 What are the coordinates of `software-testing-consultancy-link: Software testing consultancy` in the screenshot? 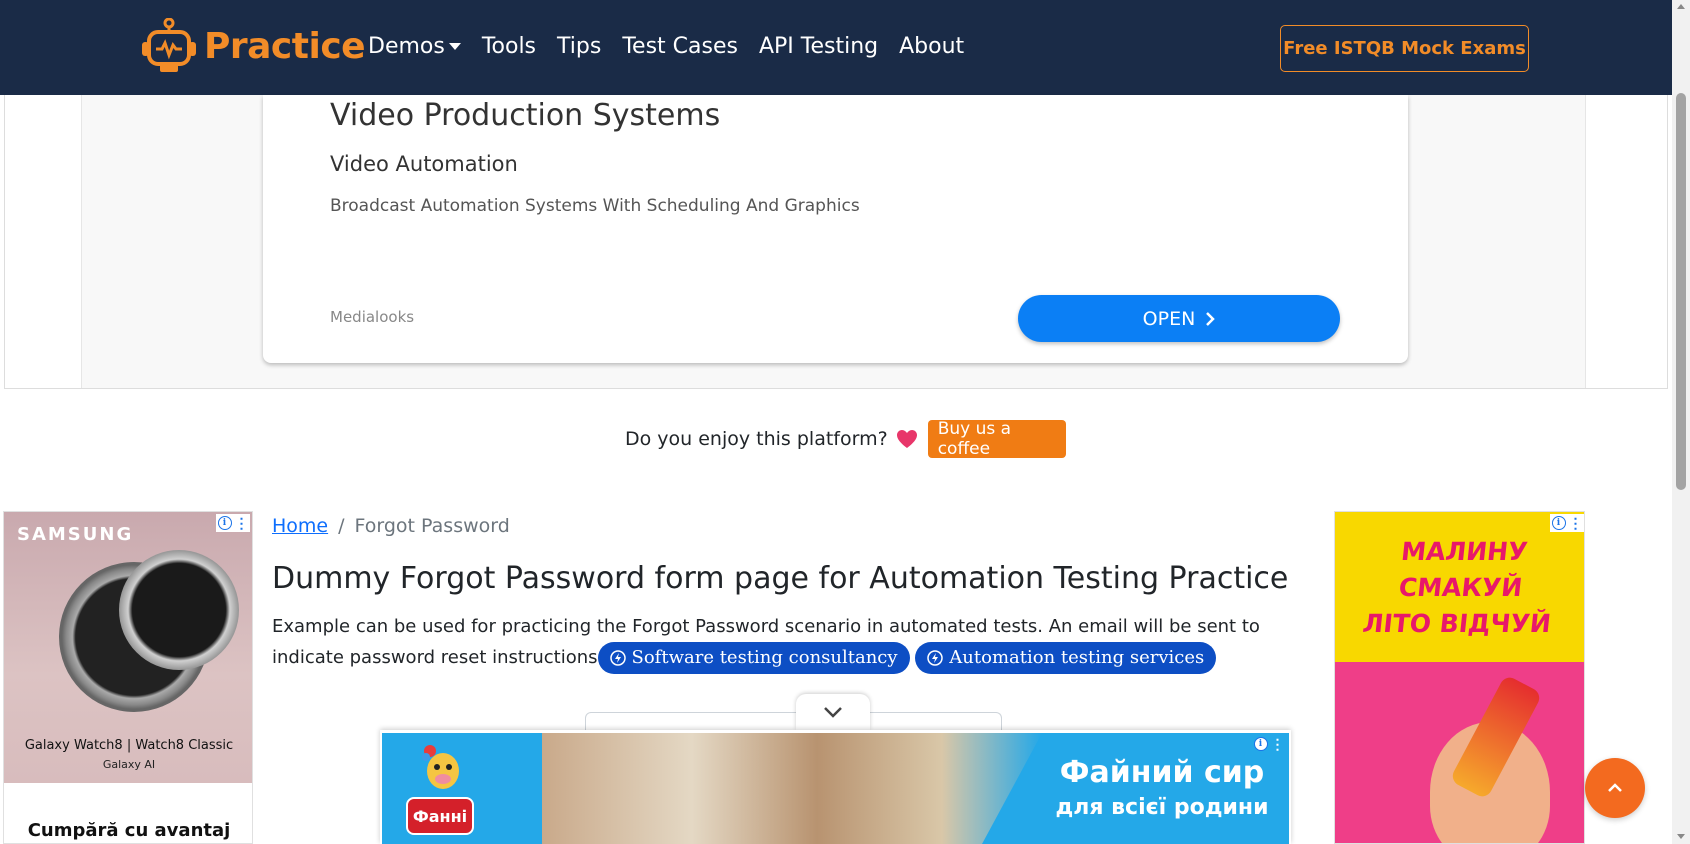 It's located at (753, 658).